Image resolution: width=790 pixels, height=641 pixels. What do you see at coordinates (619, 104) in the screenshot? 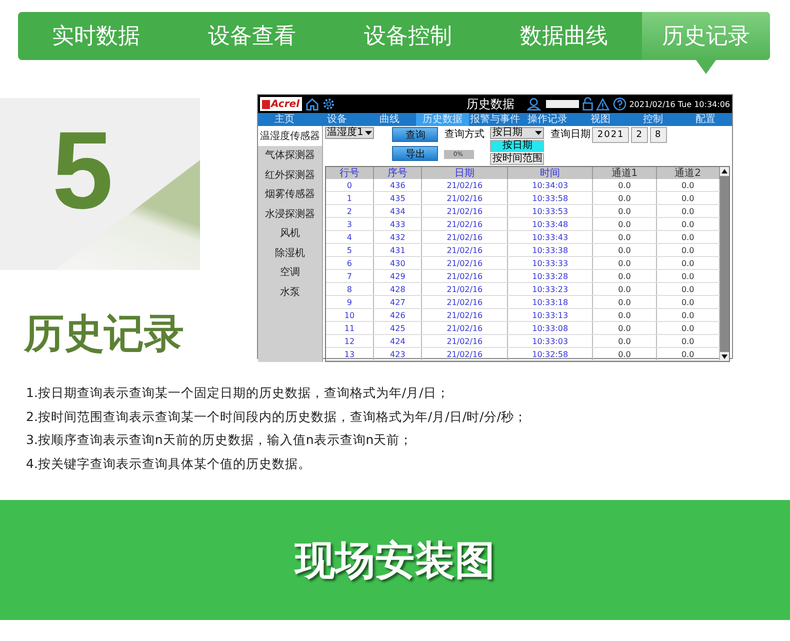
I see `help-icon` at bounding box center [619, 104].